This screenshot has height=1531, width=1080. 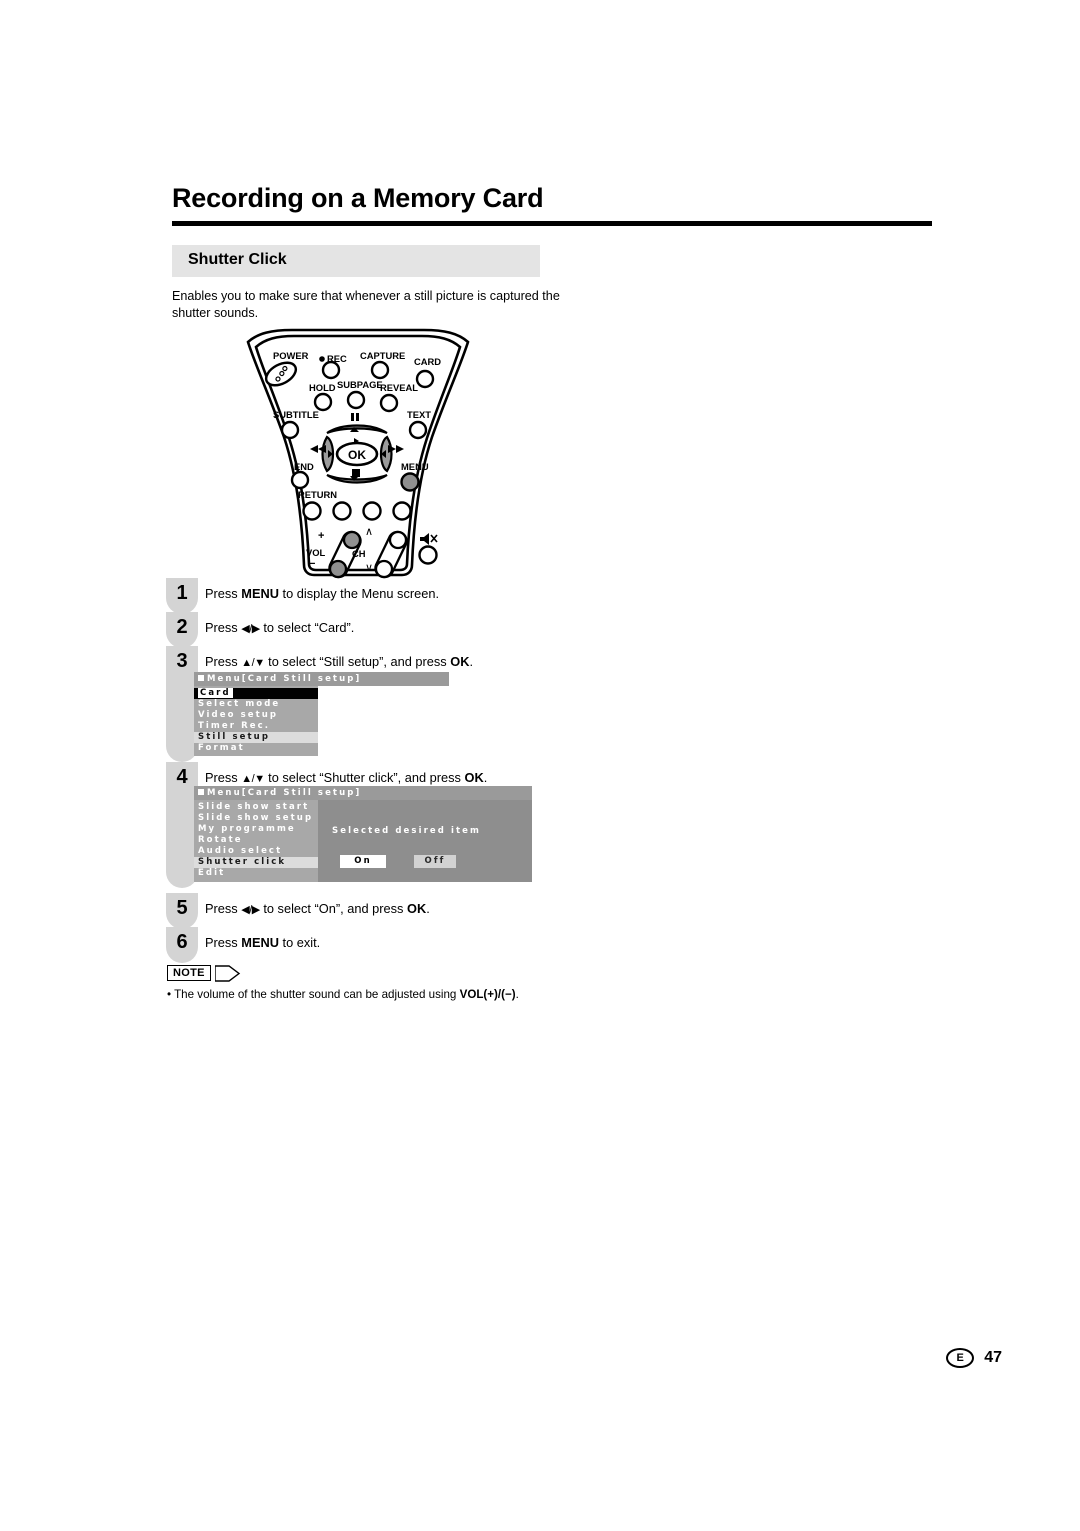 What do you see at coordinates (182, 908) in the screenshot?
I see `step-number-5: 5` at bounding box center [182, 908].